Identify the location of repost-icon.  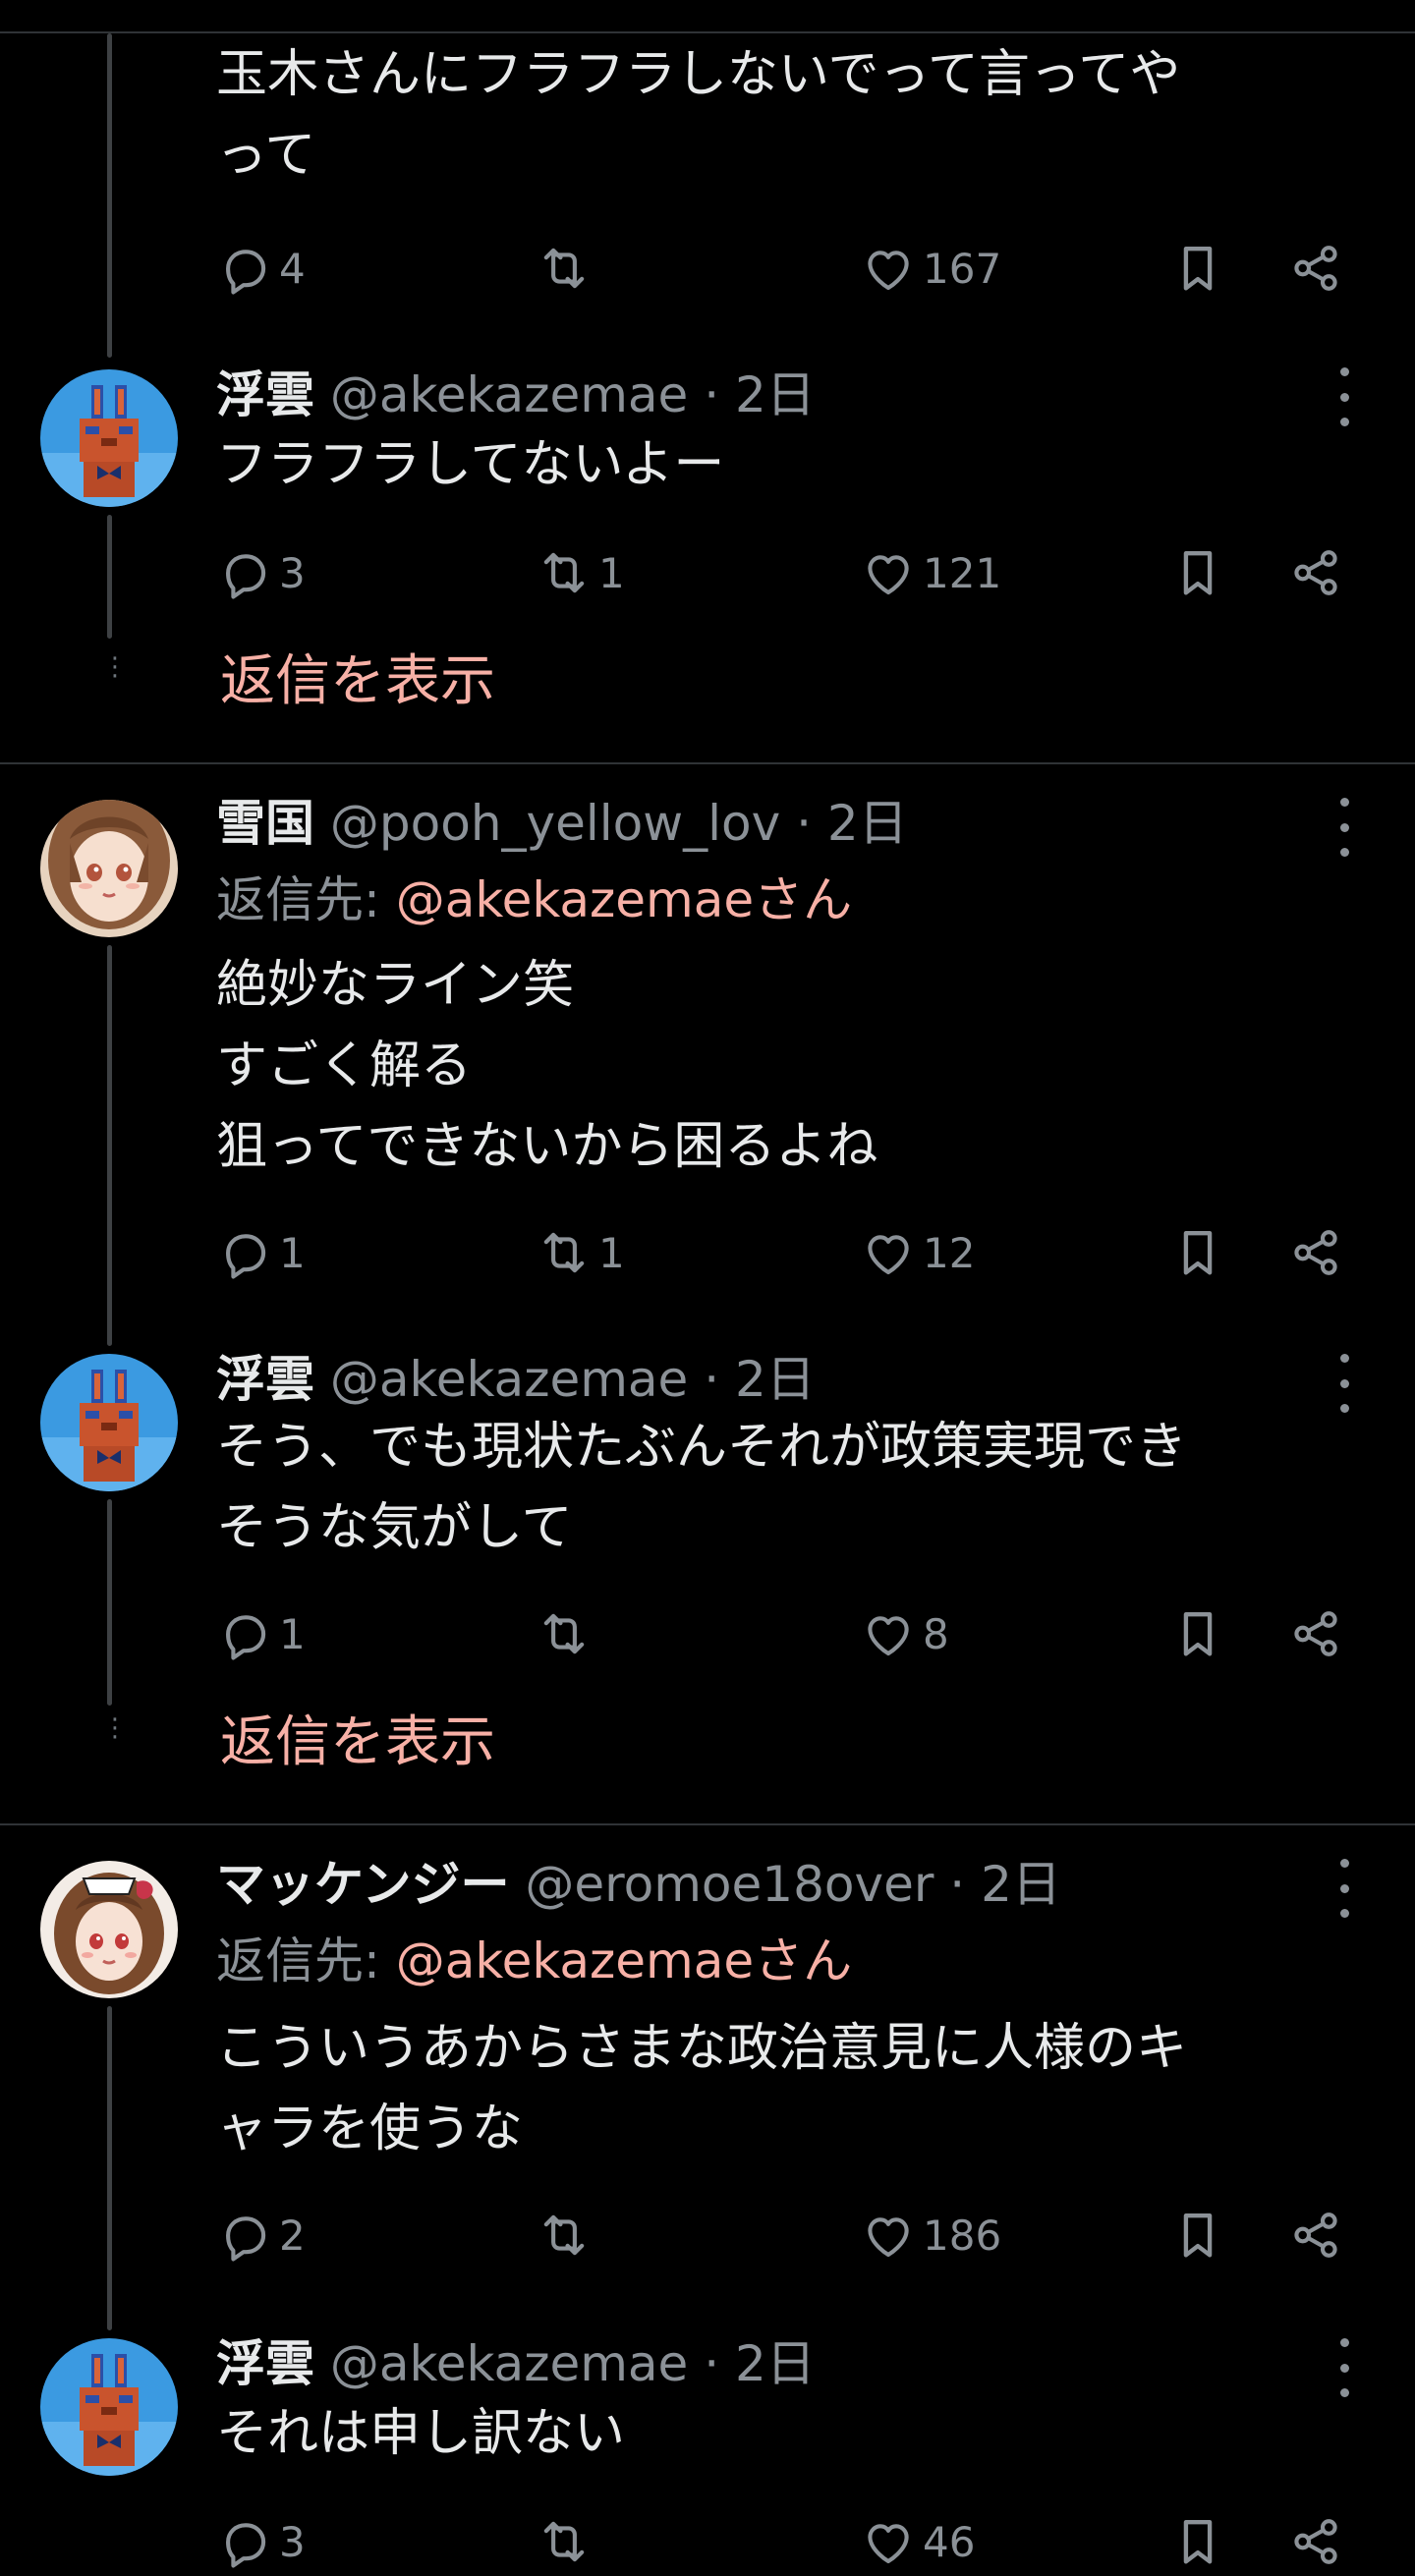
(564, 2541).